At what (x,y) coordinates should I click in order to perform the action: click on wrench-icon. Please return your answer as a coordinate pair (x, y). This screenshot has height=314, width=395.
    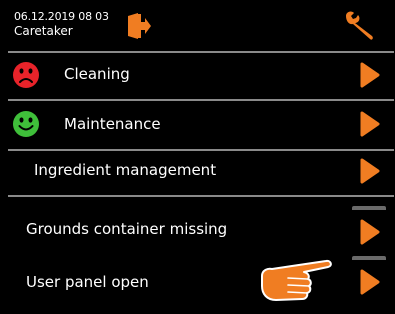
    Looking at the image, I should click on (360, 26).